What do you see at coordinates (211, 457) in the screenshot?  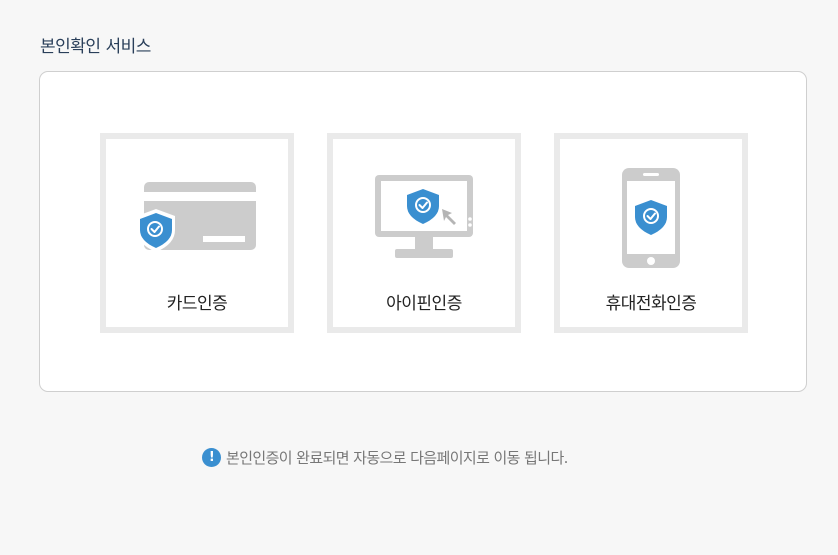 I see `exclamation-icon: !` at bounding box center [211, 457].